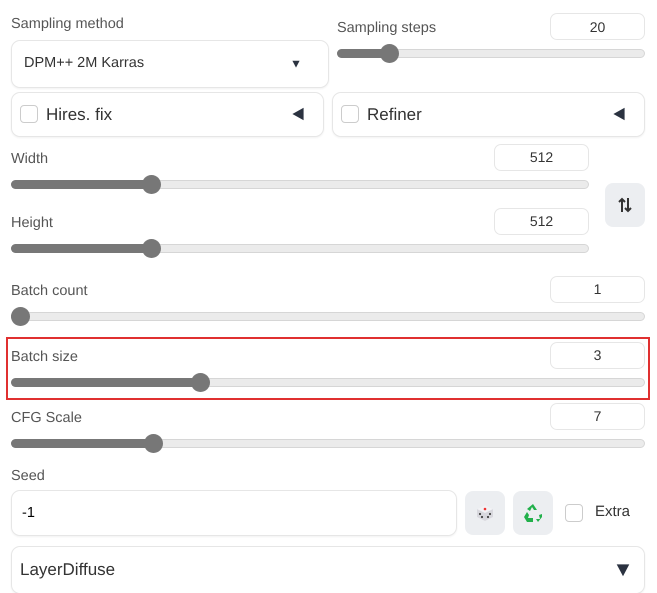 The width and height of the screenshot is (657, 593). What do you see at coordinates (597, 26) in the screenshot?
I see `number-field: 20` at bounding box center [597, 26].